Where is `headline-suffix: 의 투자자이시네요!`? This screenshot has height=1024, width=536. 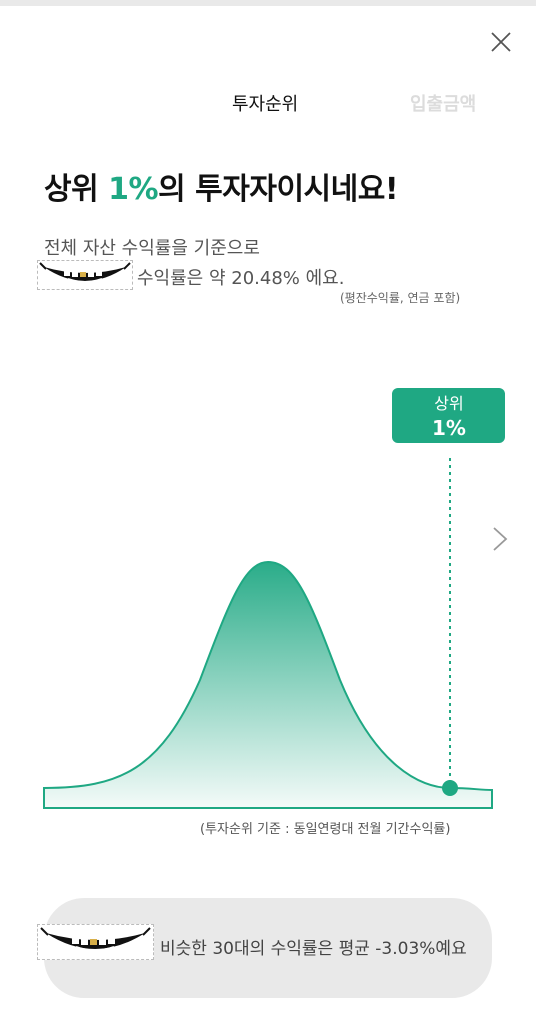 headline-suffix: 의 투자자이시네요! is located at coordinates (278, 189).